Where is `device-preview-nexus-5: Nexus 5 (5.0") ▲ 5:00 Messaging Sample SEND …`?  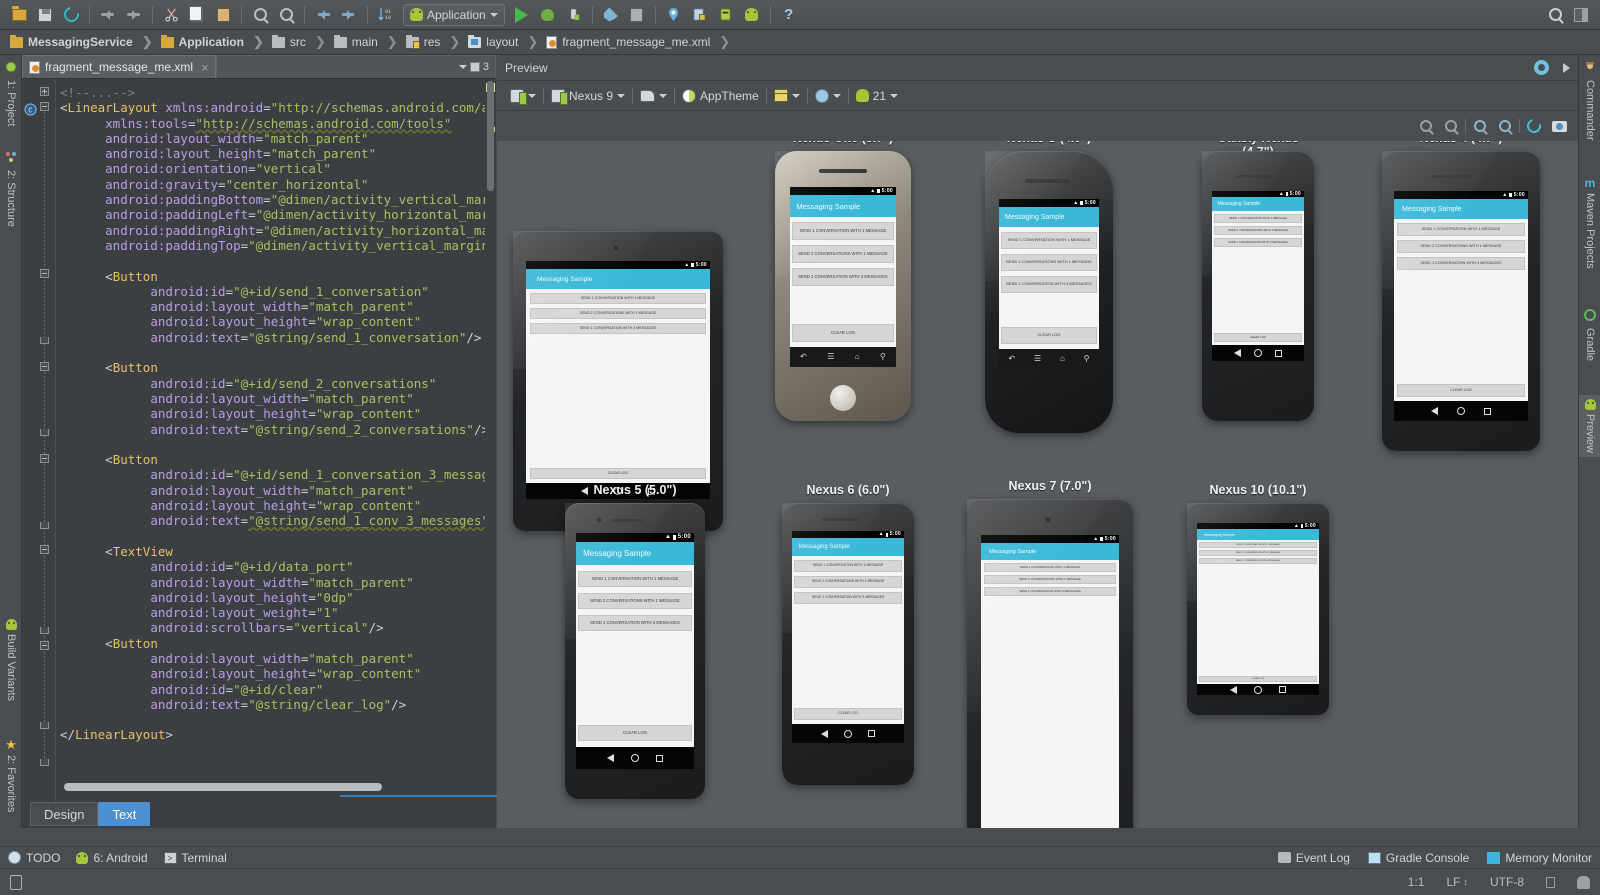
device-preview-nexus-5: Nexus 5 (5.0") ▲ 5:00 Messaging Sample SEND … is located at coordinates (635, 642).